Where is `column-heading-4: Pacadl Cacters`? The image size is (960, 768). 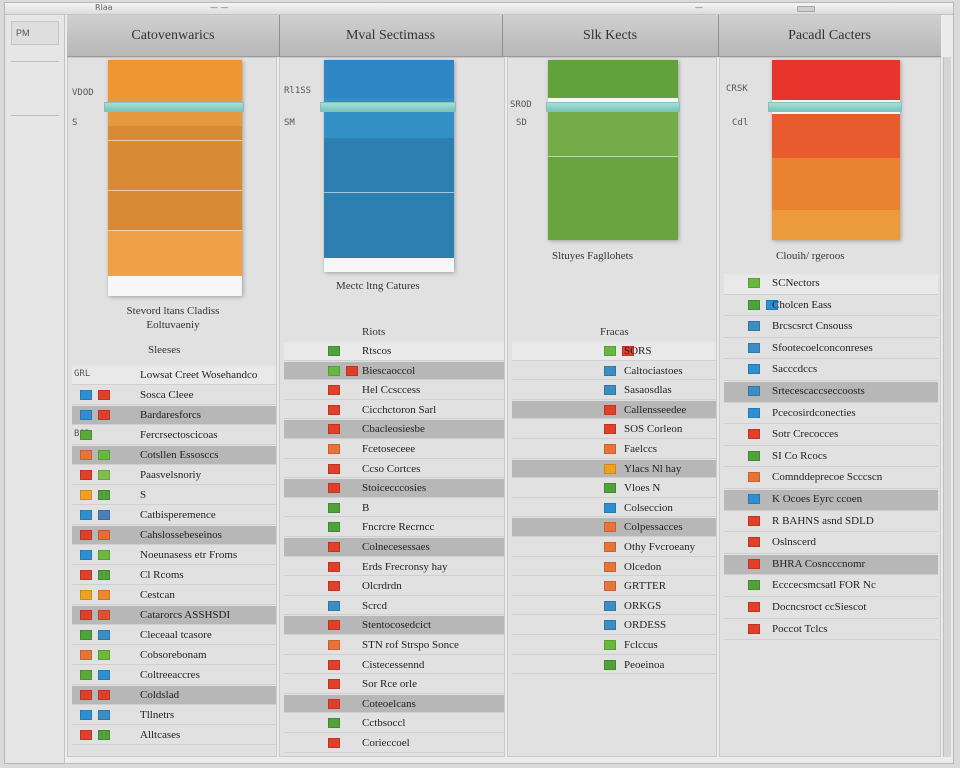 column-heading-4: Pacadl Cacters is located at coordinates (829, 36).